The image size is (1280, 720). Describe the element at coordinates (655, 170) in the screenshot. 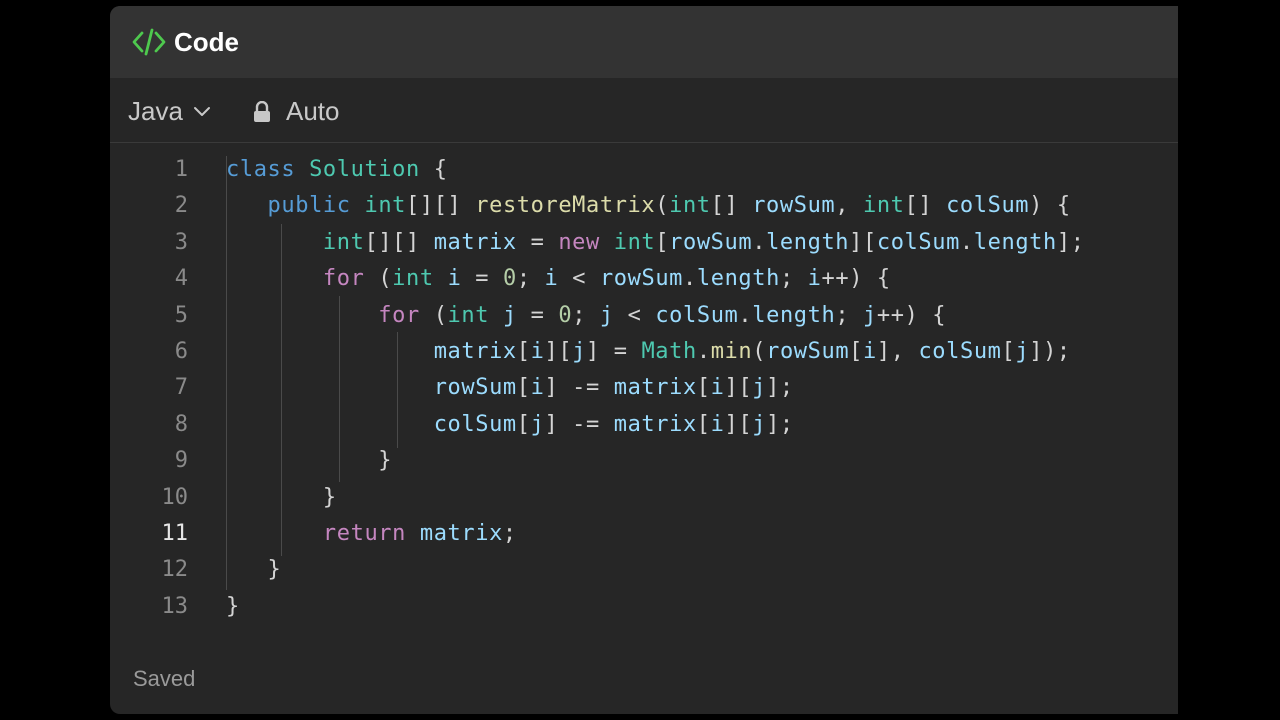

I see `code-line: 1 class Solution {` at that location.